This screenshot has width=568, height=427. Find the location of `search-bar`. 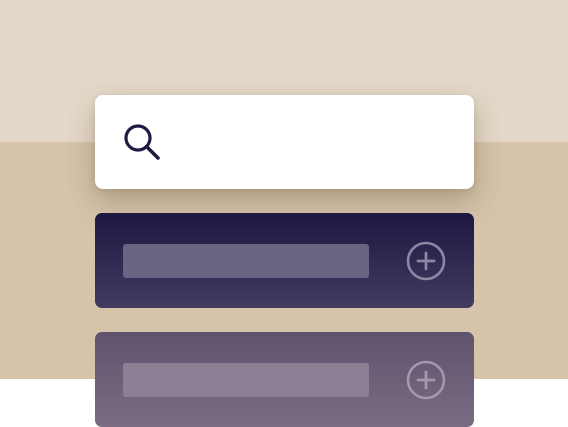

search-bar is located at coordinates (284, 142).